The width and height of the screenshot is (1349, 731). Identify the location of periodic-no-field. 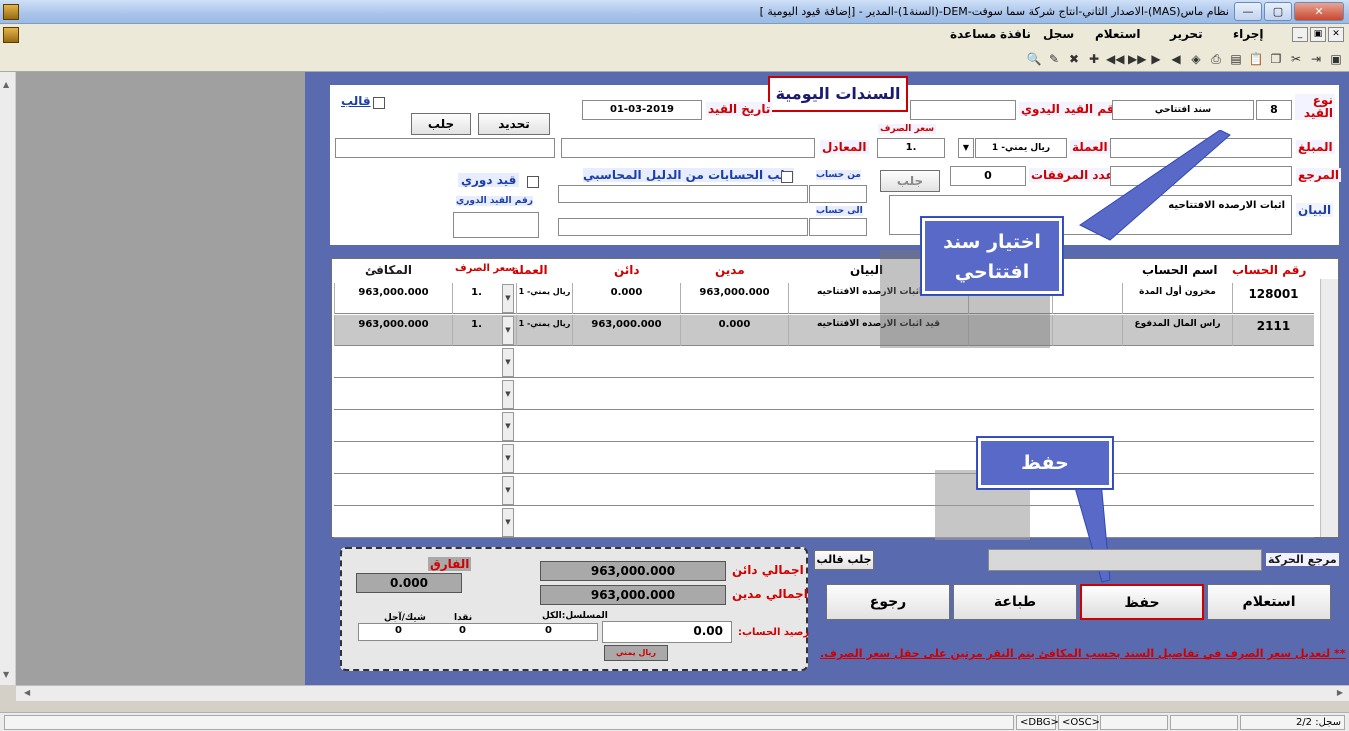
(496, 225).